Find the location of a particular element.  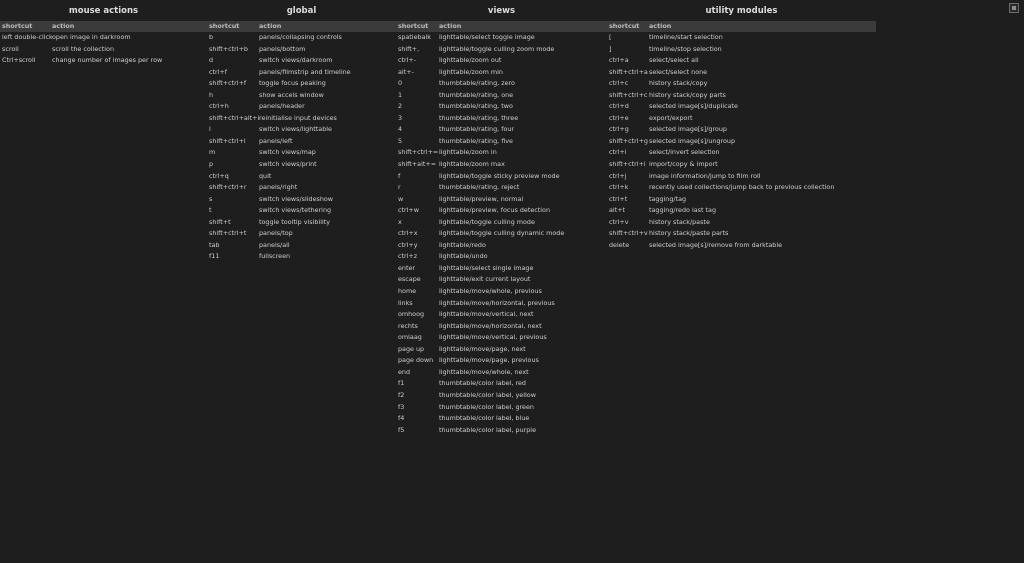

table-row: s switch views/slideshow is located at coordinates (301, 200).